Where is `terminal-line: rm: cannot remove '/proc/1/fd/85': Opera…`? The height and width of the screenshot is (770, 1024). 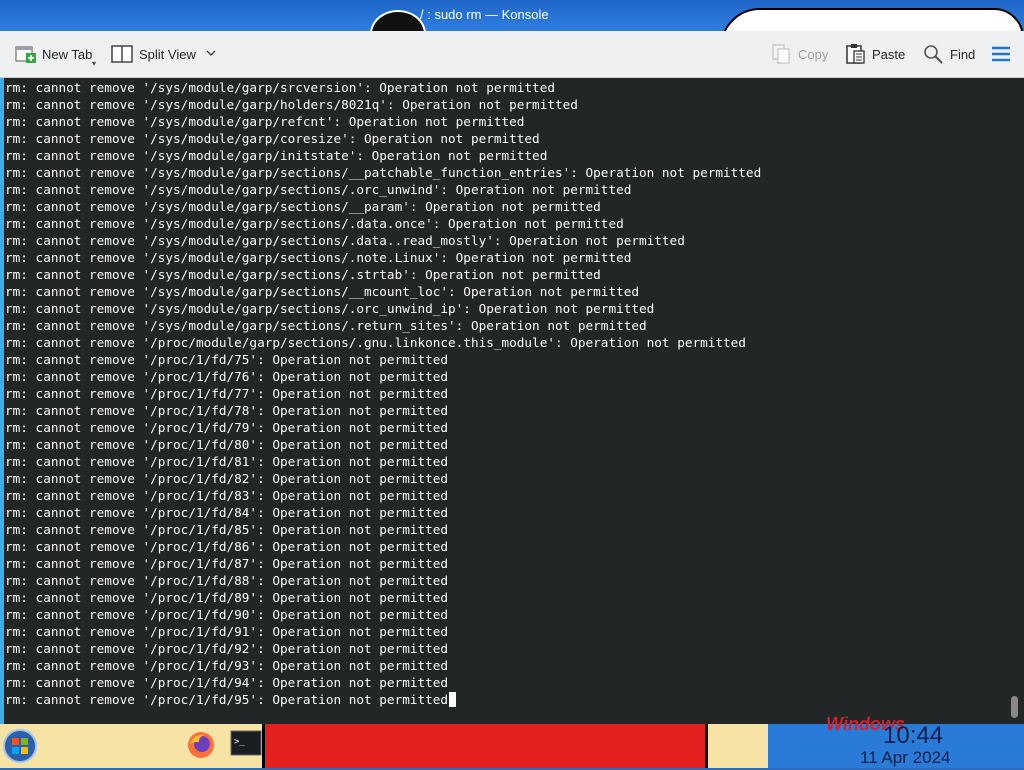 terminal-line: rm: cannot remove '/proc/1/fd/85': Opera… is located at coordinates (227, 529).